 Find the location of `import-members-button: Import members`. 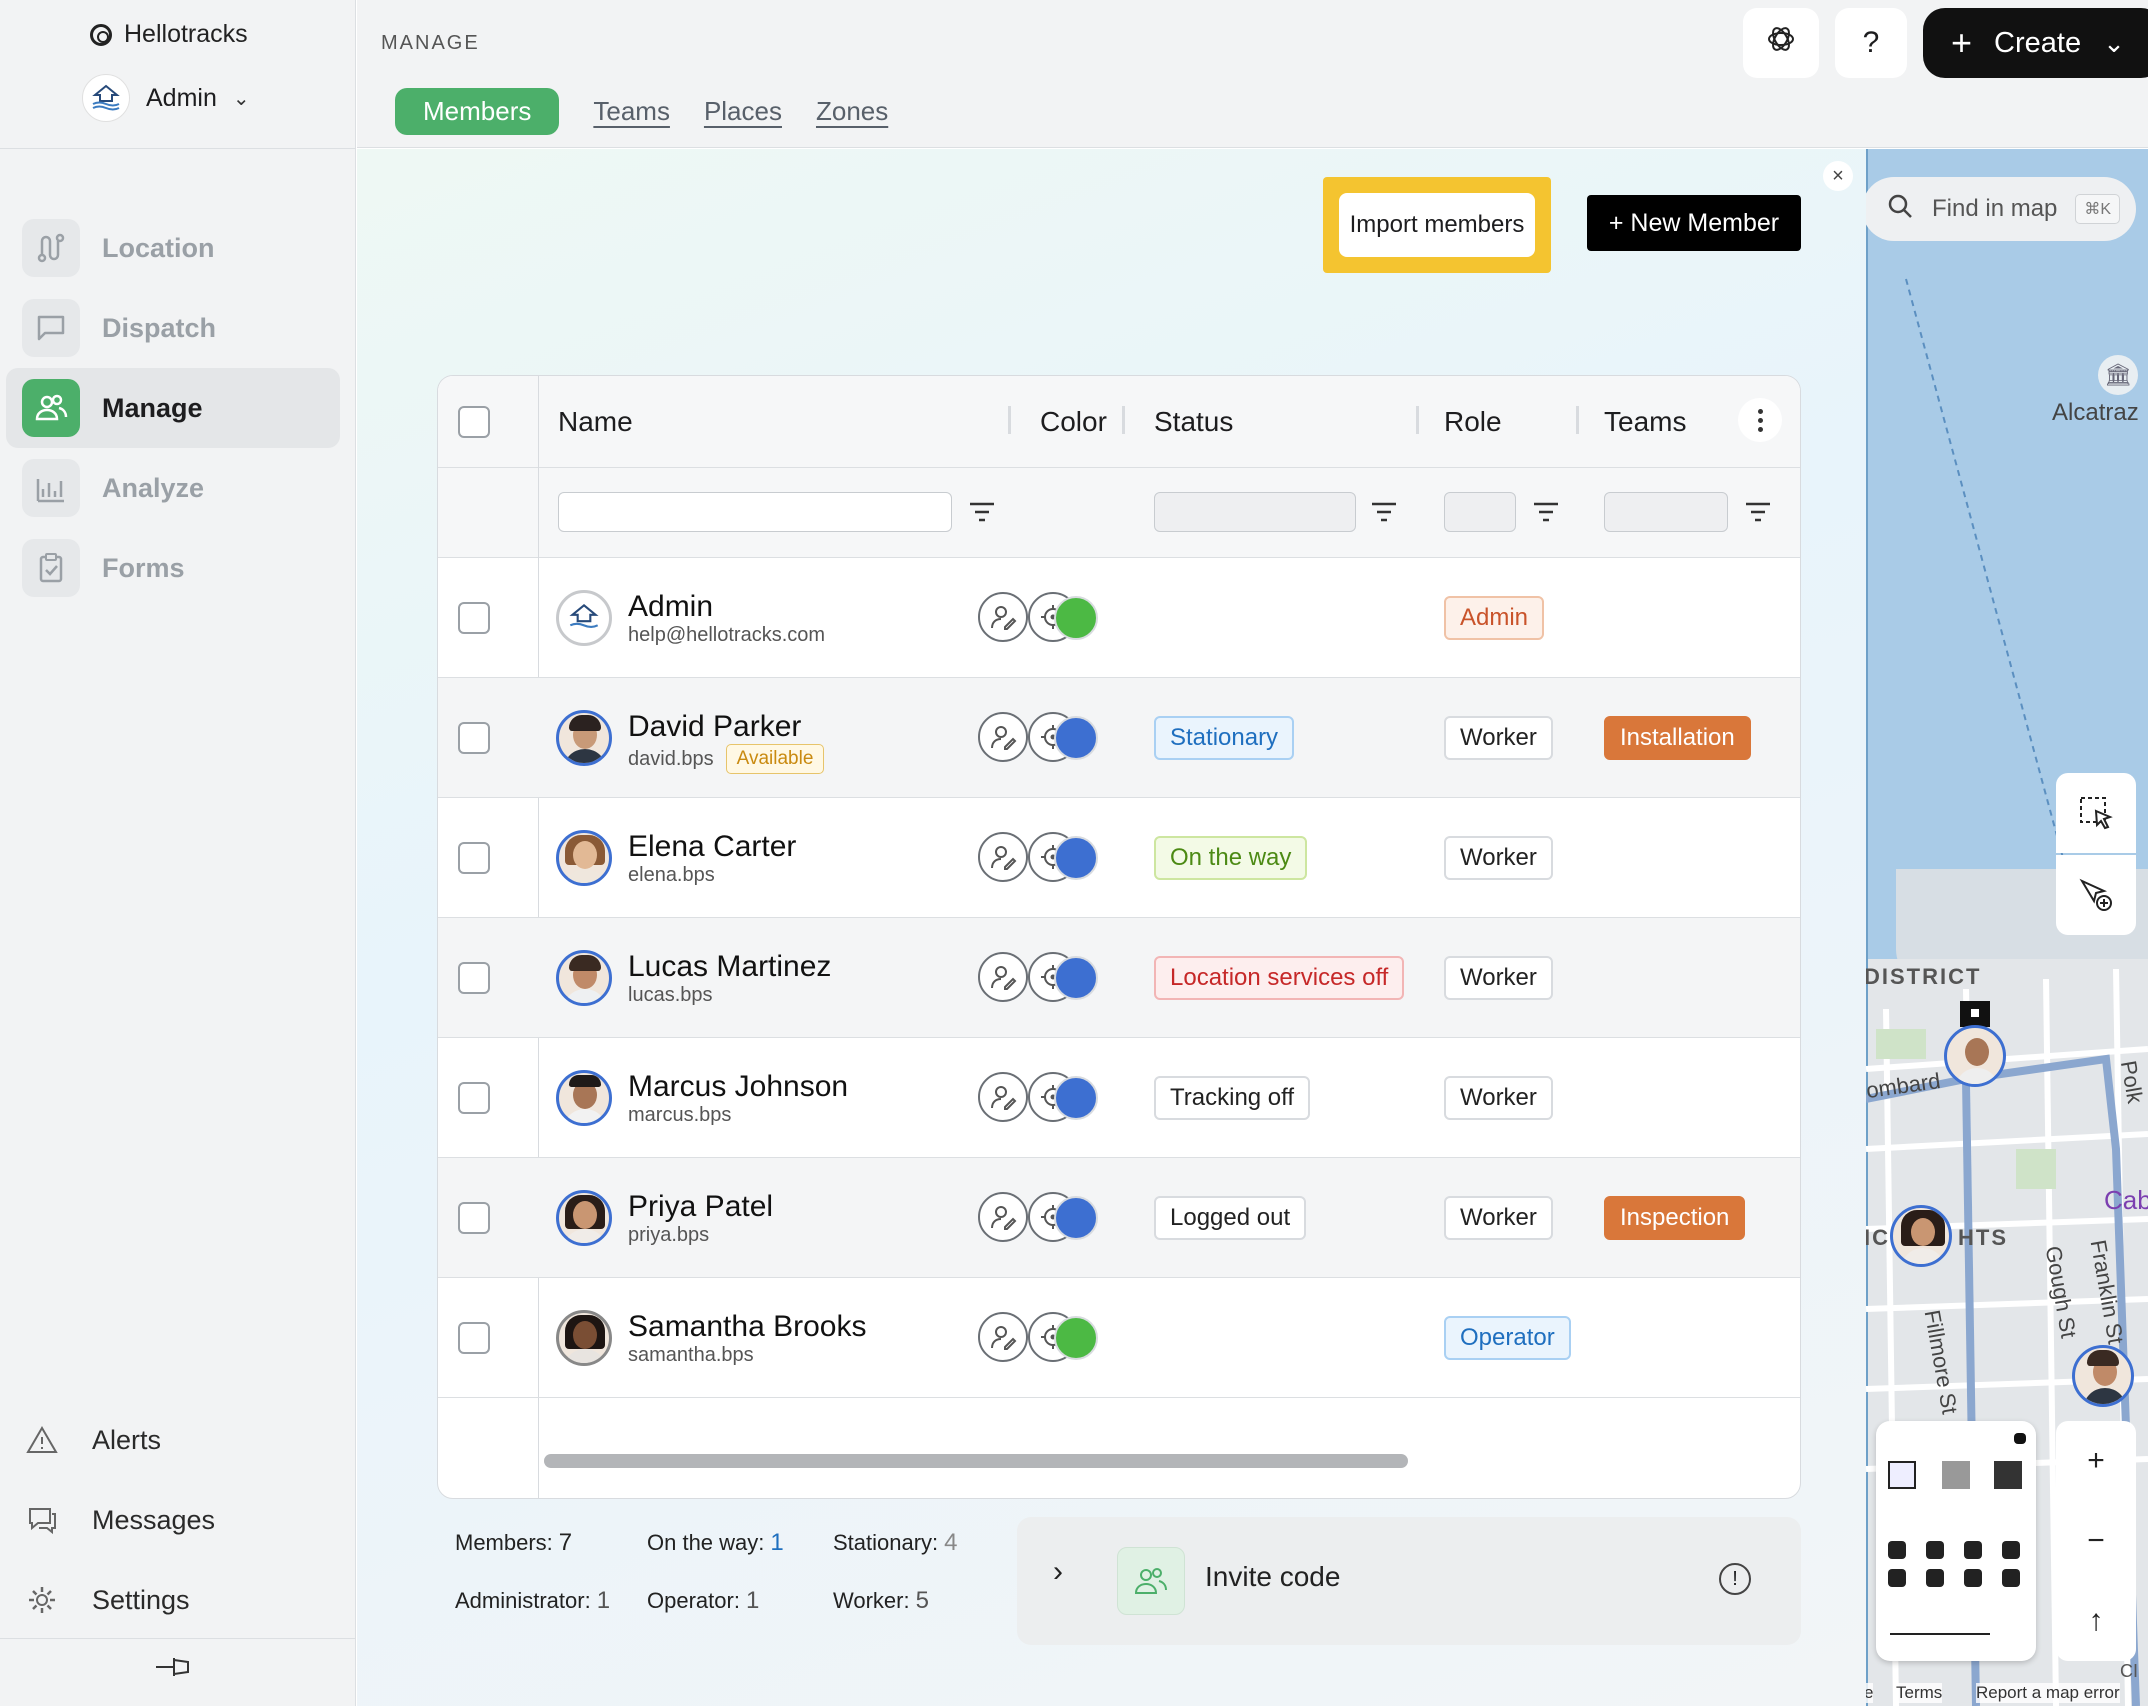

import-members-button: Import members is located at coordinates (1437, 225).